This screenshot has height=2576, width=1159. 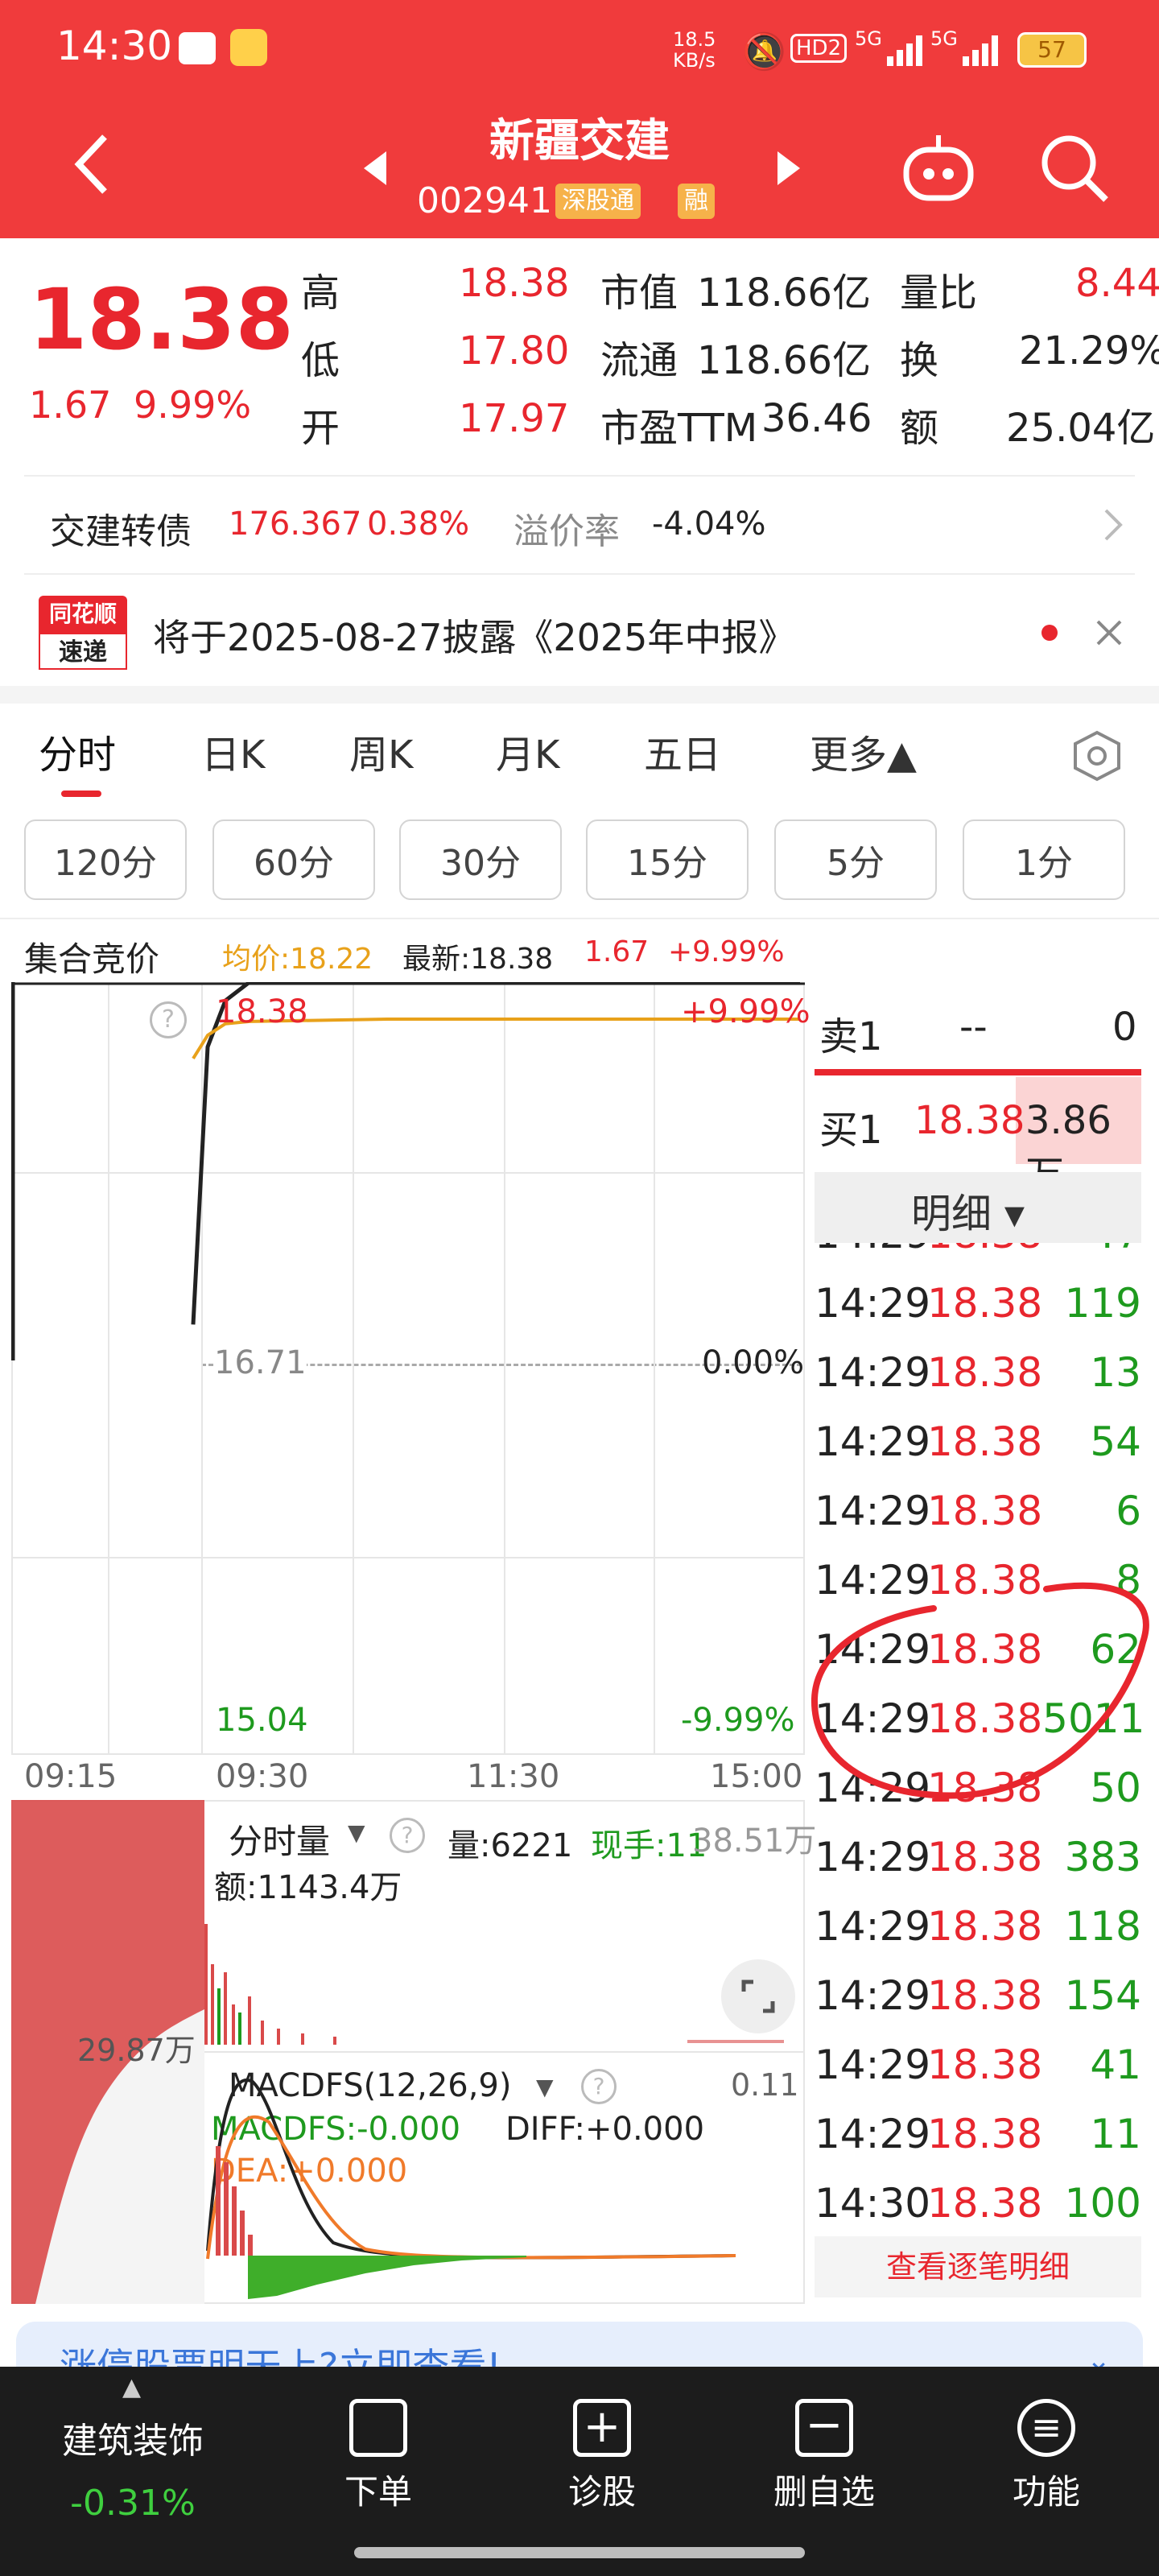 I want to click on tick-time: 14:30, so click(x=873, y=2199).